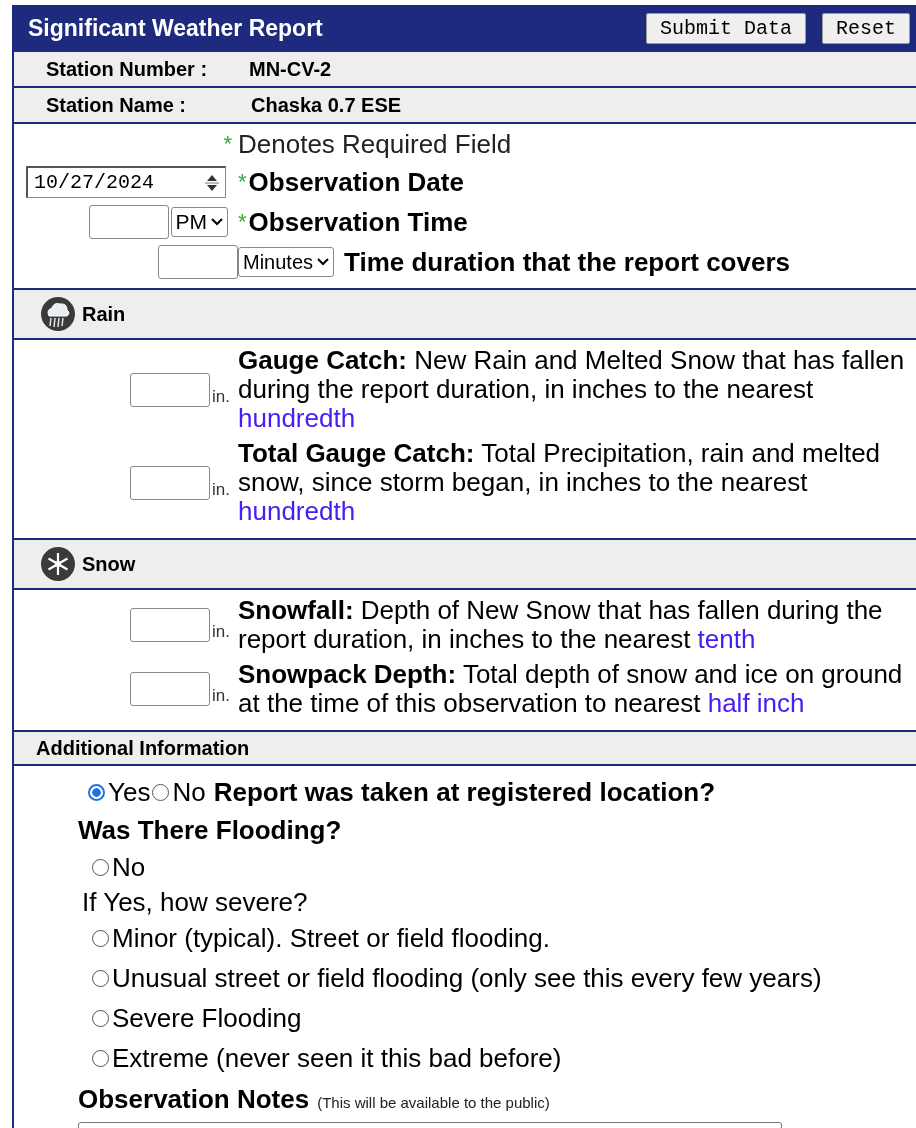 This screenshot has height=1128, width=916. I want to click on precision-link: half inch, so click(756, 703).